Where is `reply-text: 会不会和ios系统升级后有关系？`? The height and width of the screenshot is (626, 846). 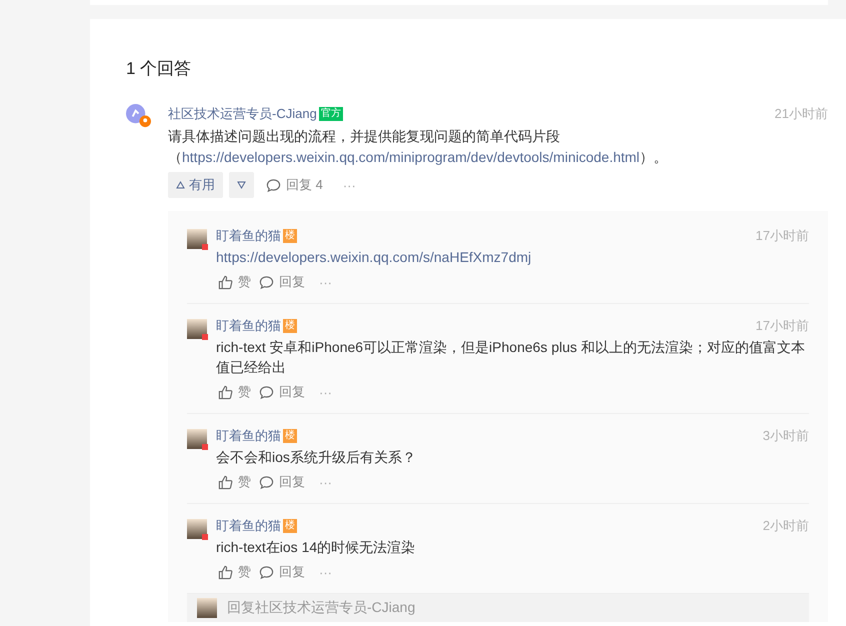
reply-text: 会不会和ios系统升级后有关系？ is located at coordinates (316, 457).